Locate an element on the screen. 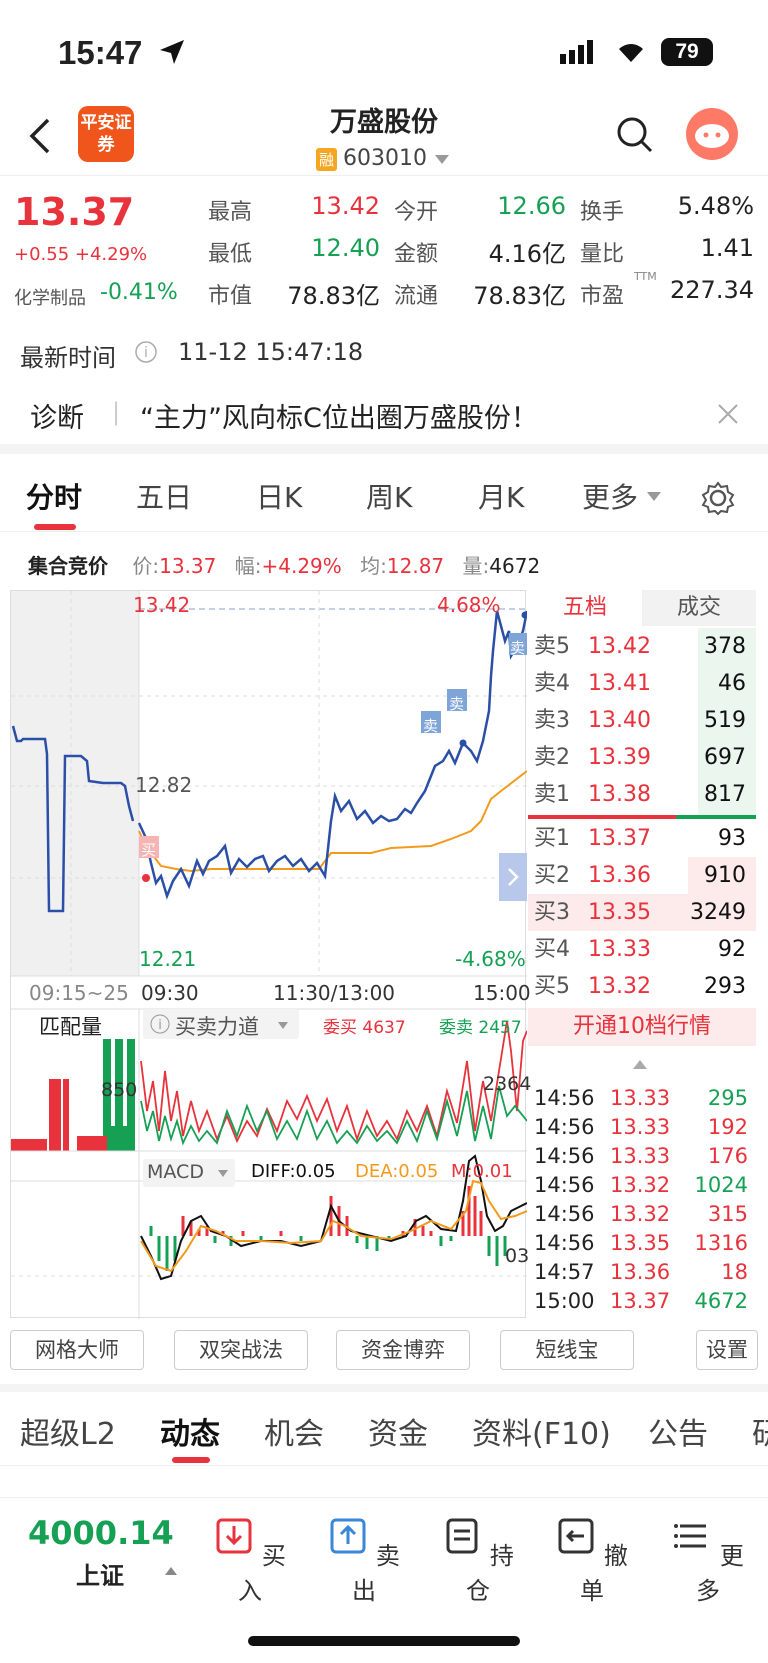 The image size is (768, 1663). buy-button: 买入 is located at coordinates (250, 1561).